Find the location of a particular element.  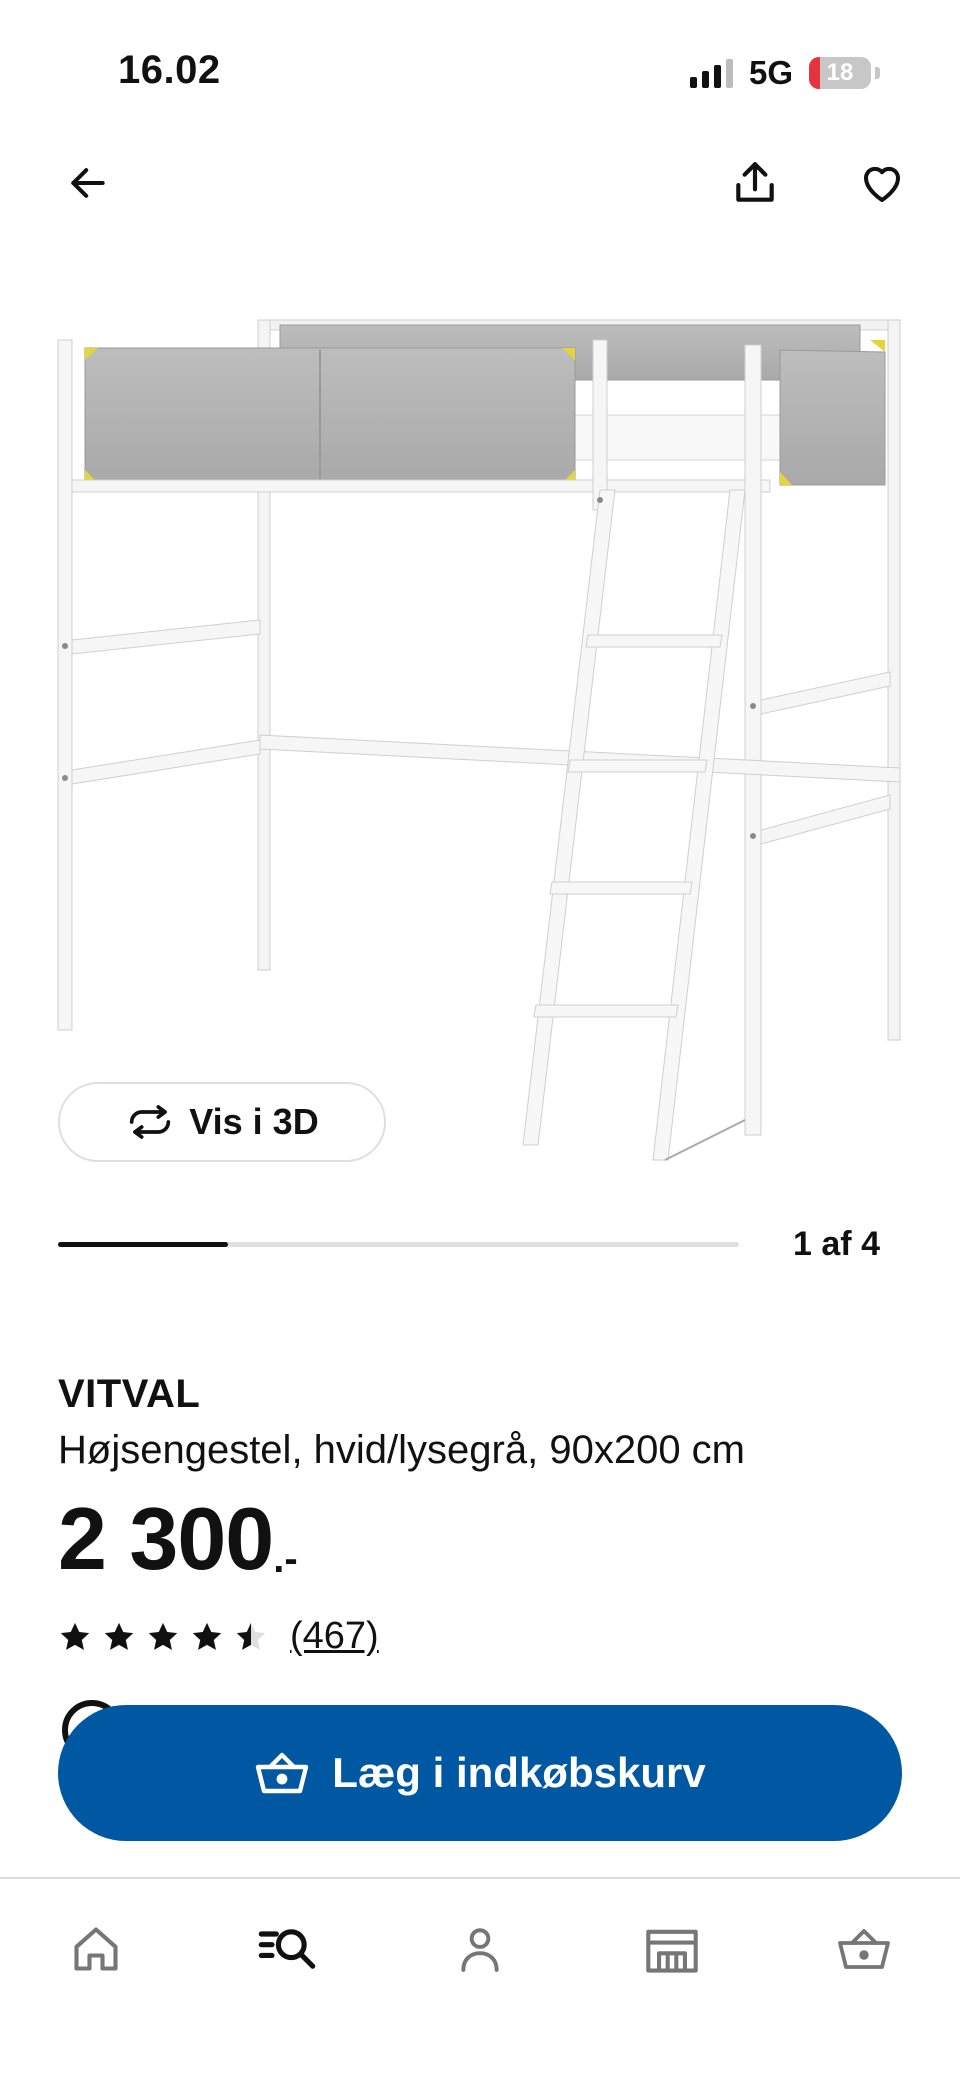

price-suffix: .- is located at coordinates (285, 1559).